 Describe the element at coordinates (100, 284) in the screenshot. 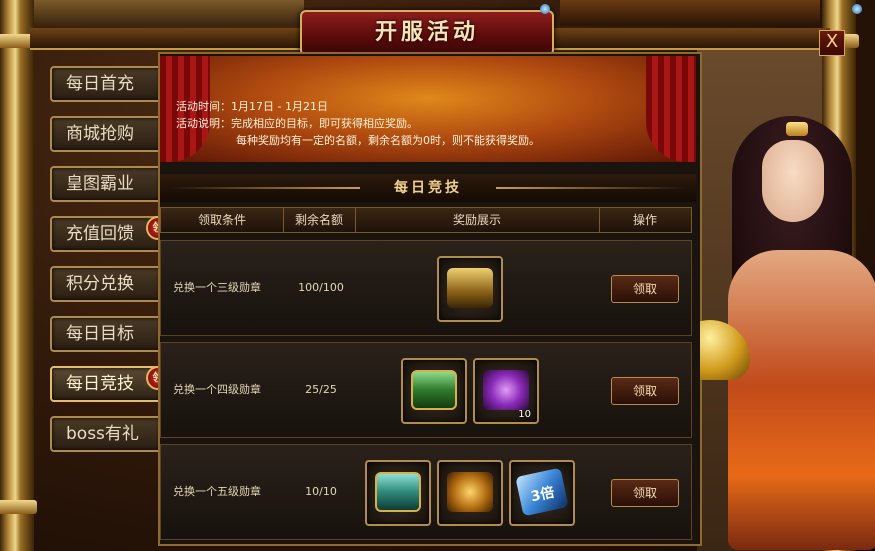

I see `tab-label: 积分兑换` at that location.